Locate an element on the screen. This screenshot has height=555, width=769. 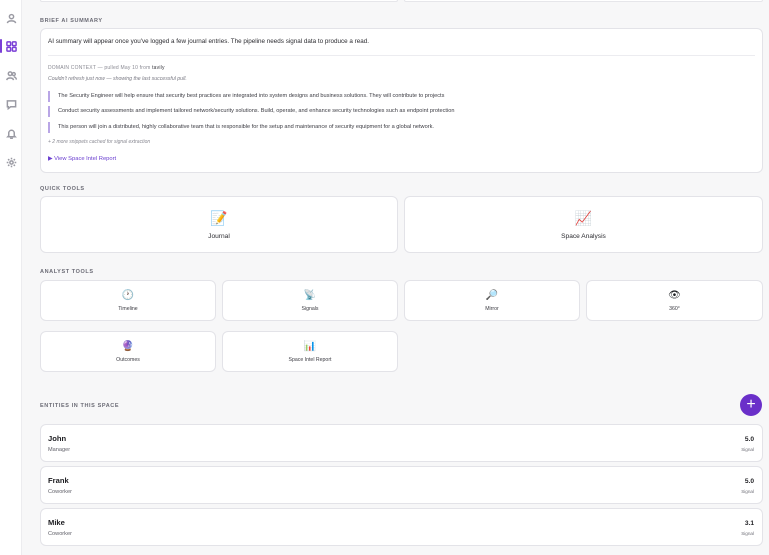
entity-card: Mike Coworker 3.1 Signal is located at coordinates (401, 527).